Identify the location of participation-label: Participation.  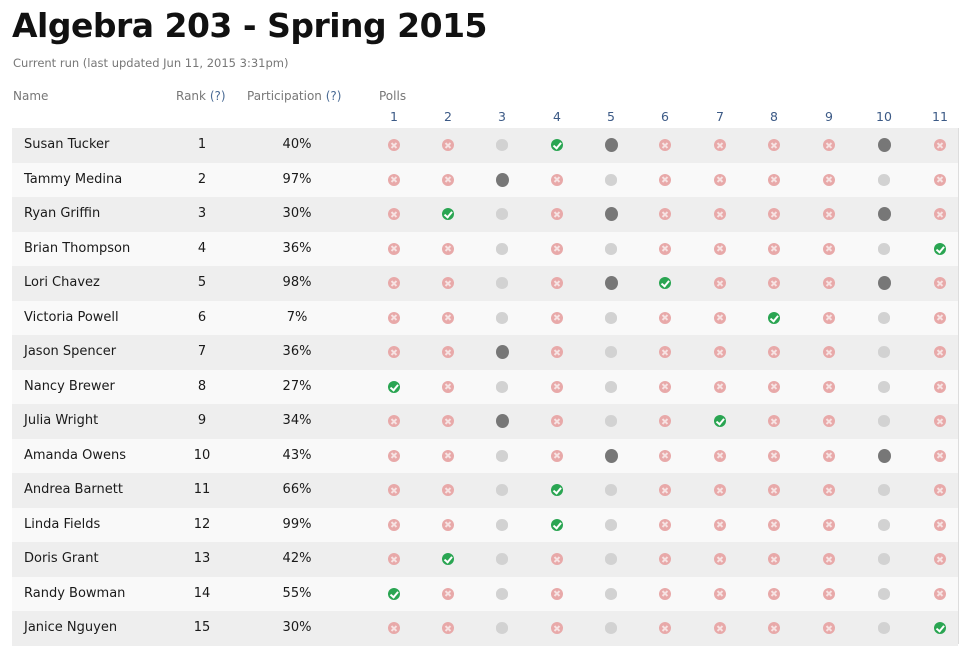
(284, 96).